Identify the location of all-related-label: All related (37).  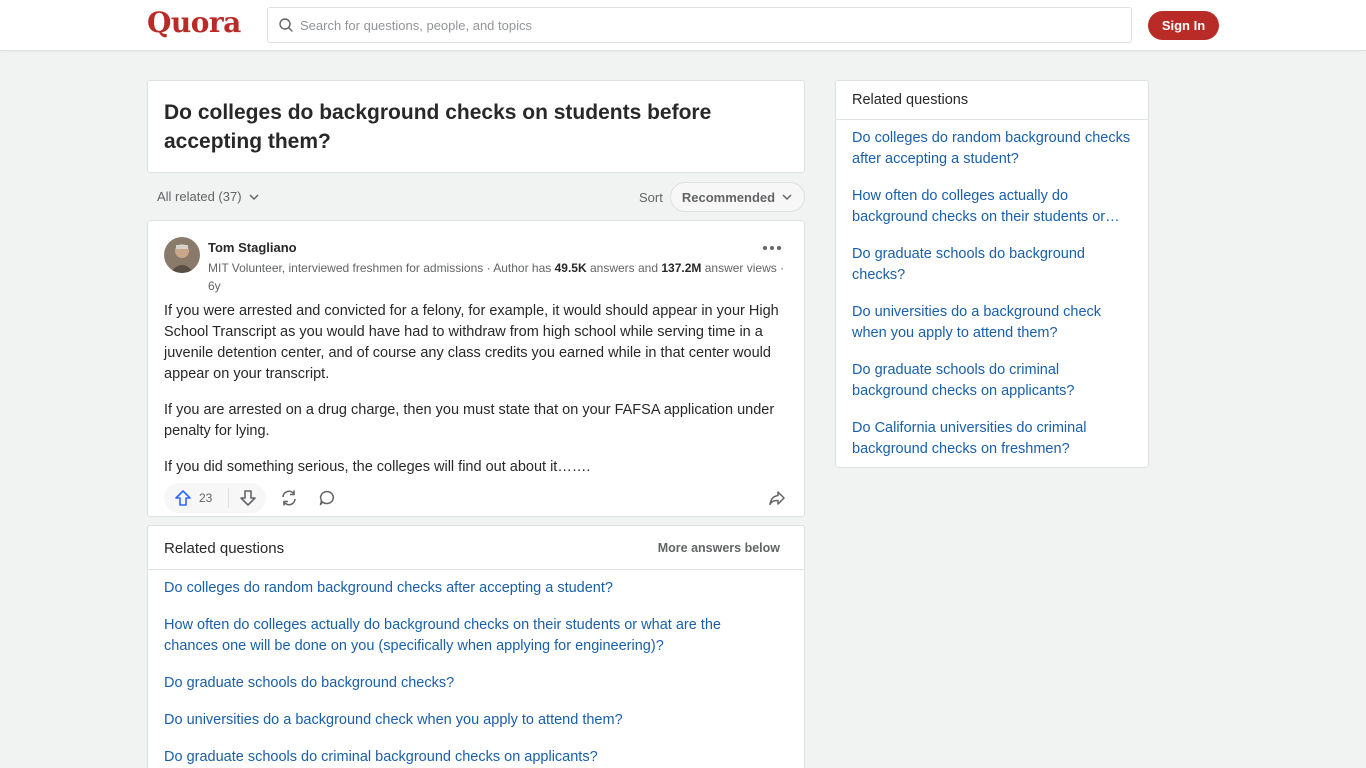
(199, 196).